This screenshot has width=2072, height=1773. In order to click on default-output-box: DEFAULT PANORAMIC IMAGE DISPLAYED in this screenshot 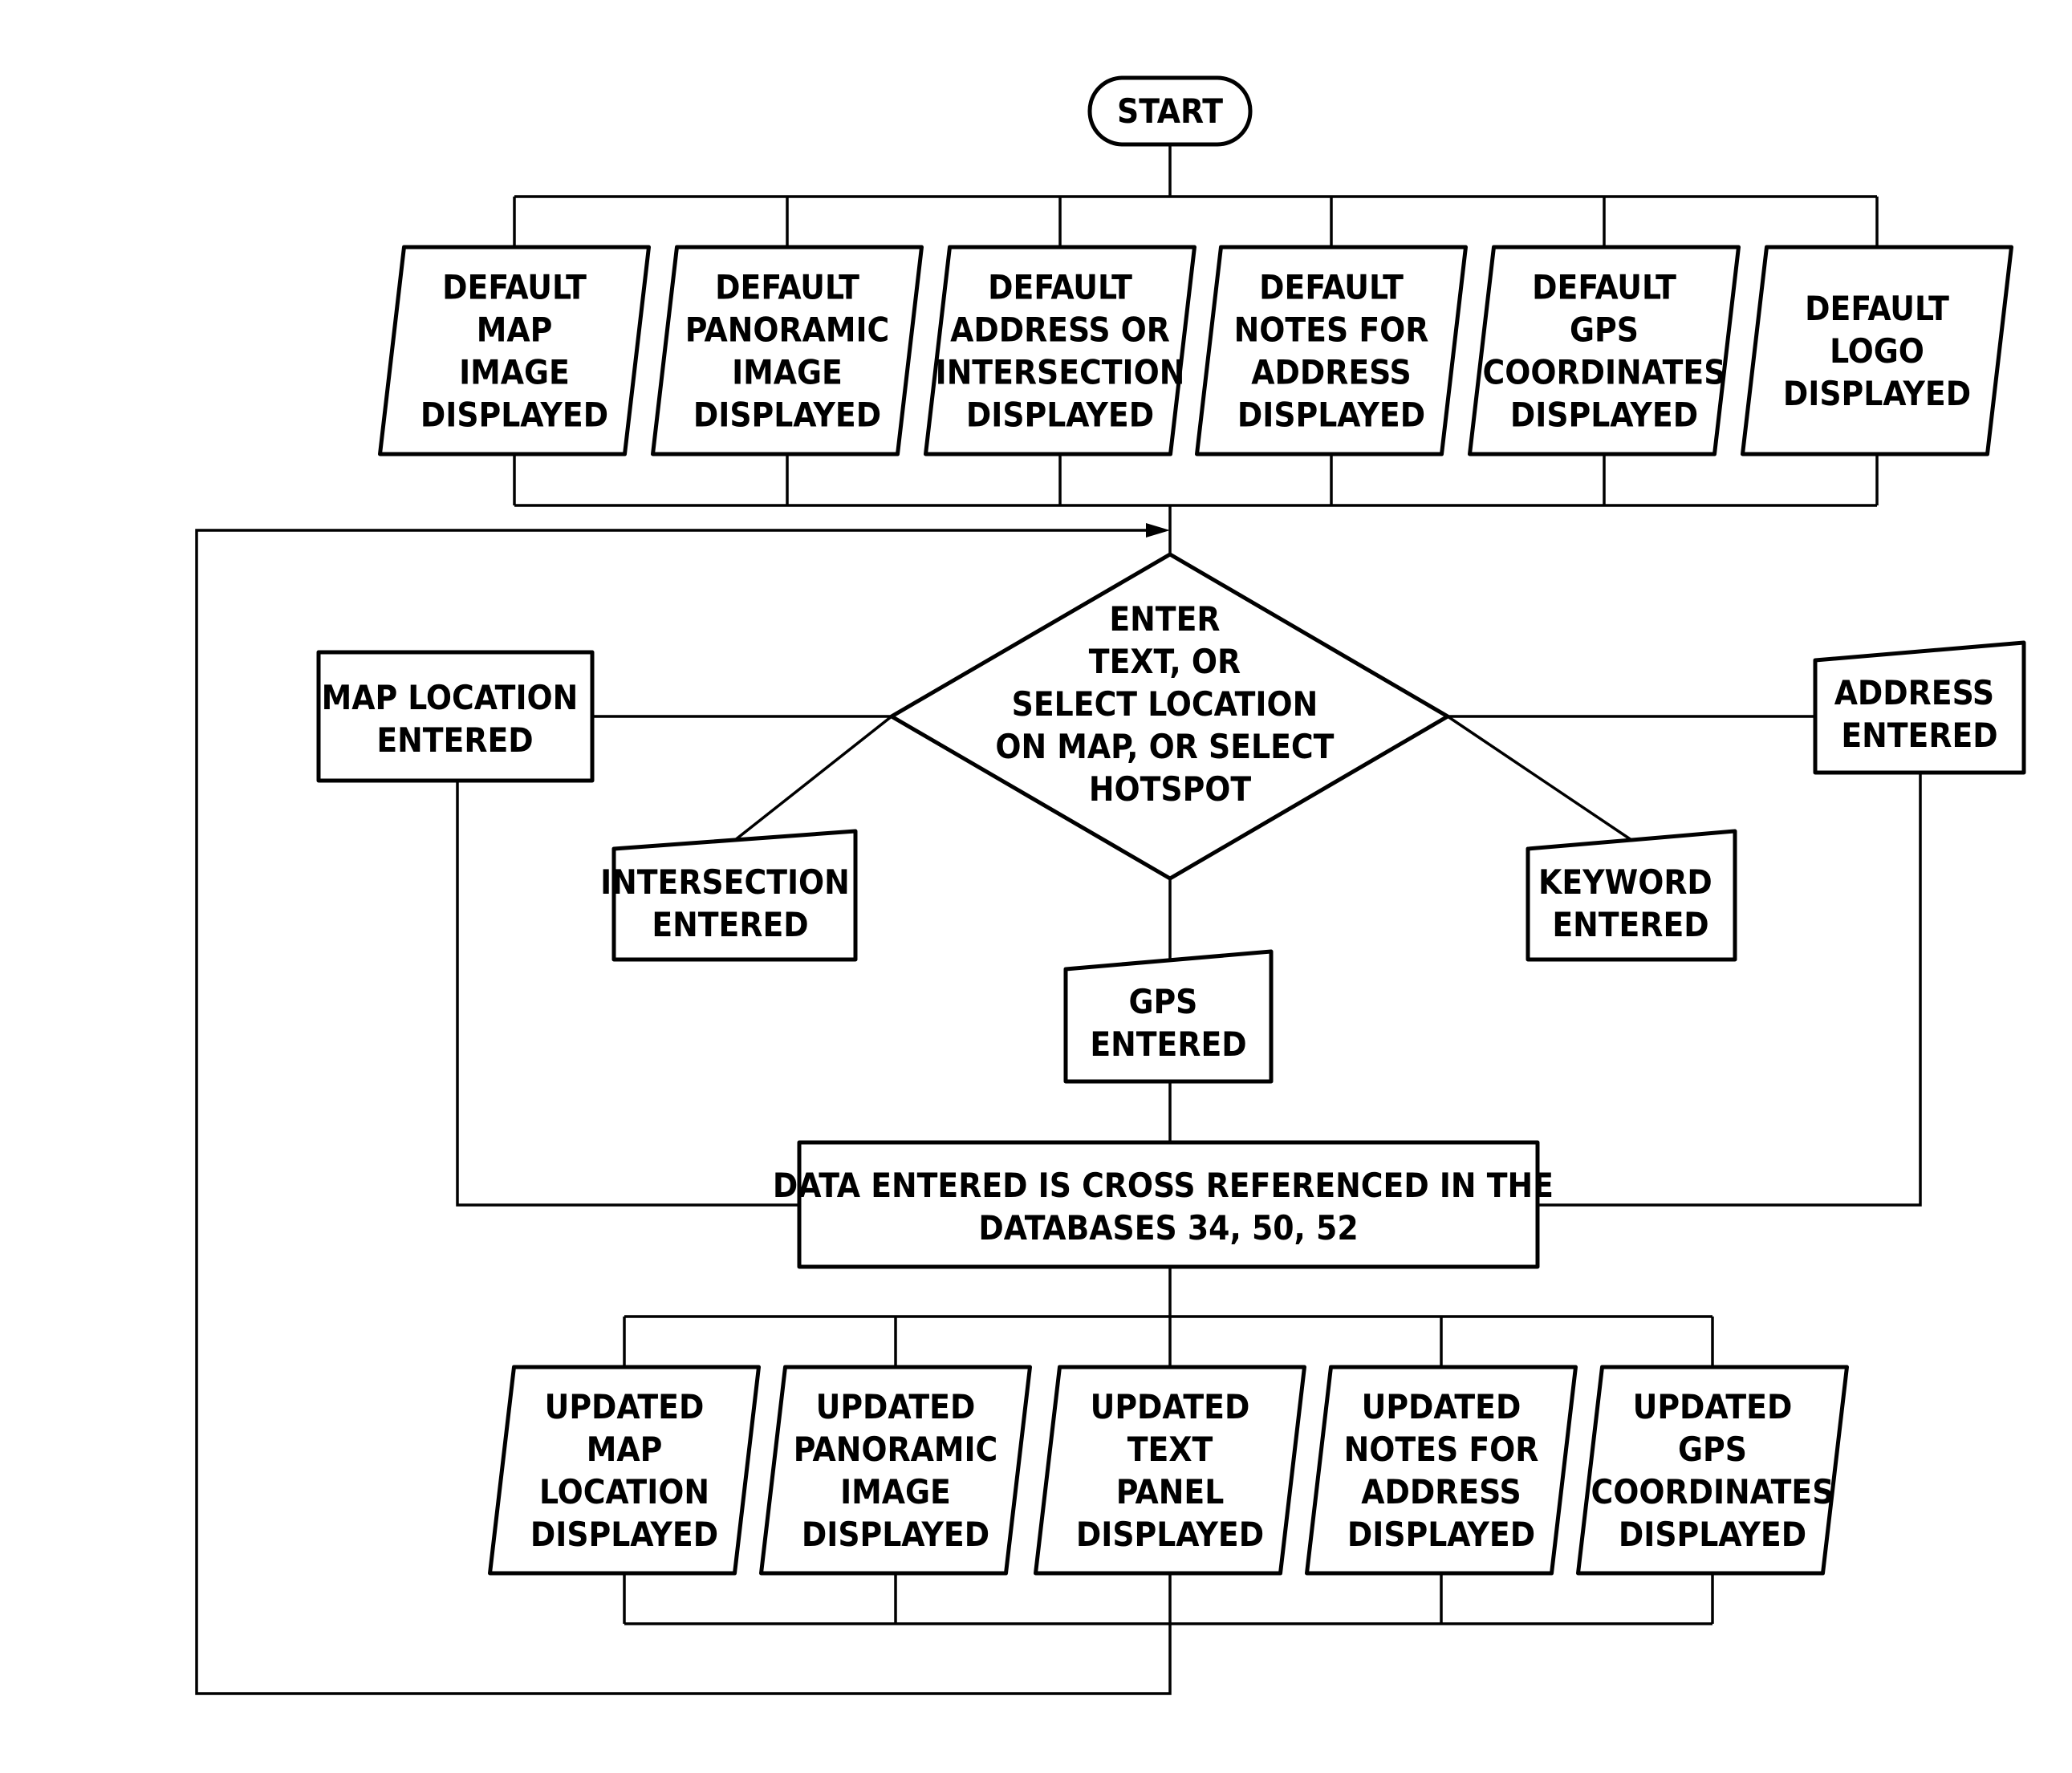, I will do `click(787, 350)`.